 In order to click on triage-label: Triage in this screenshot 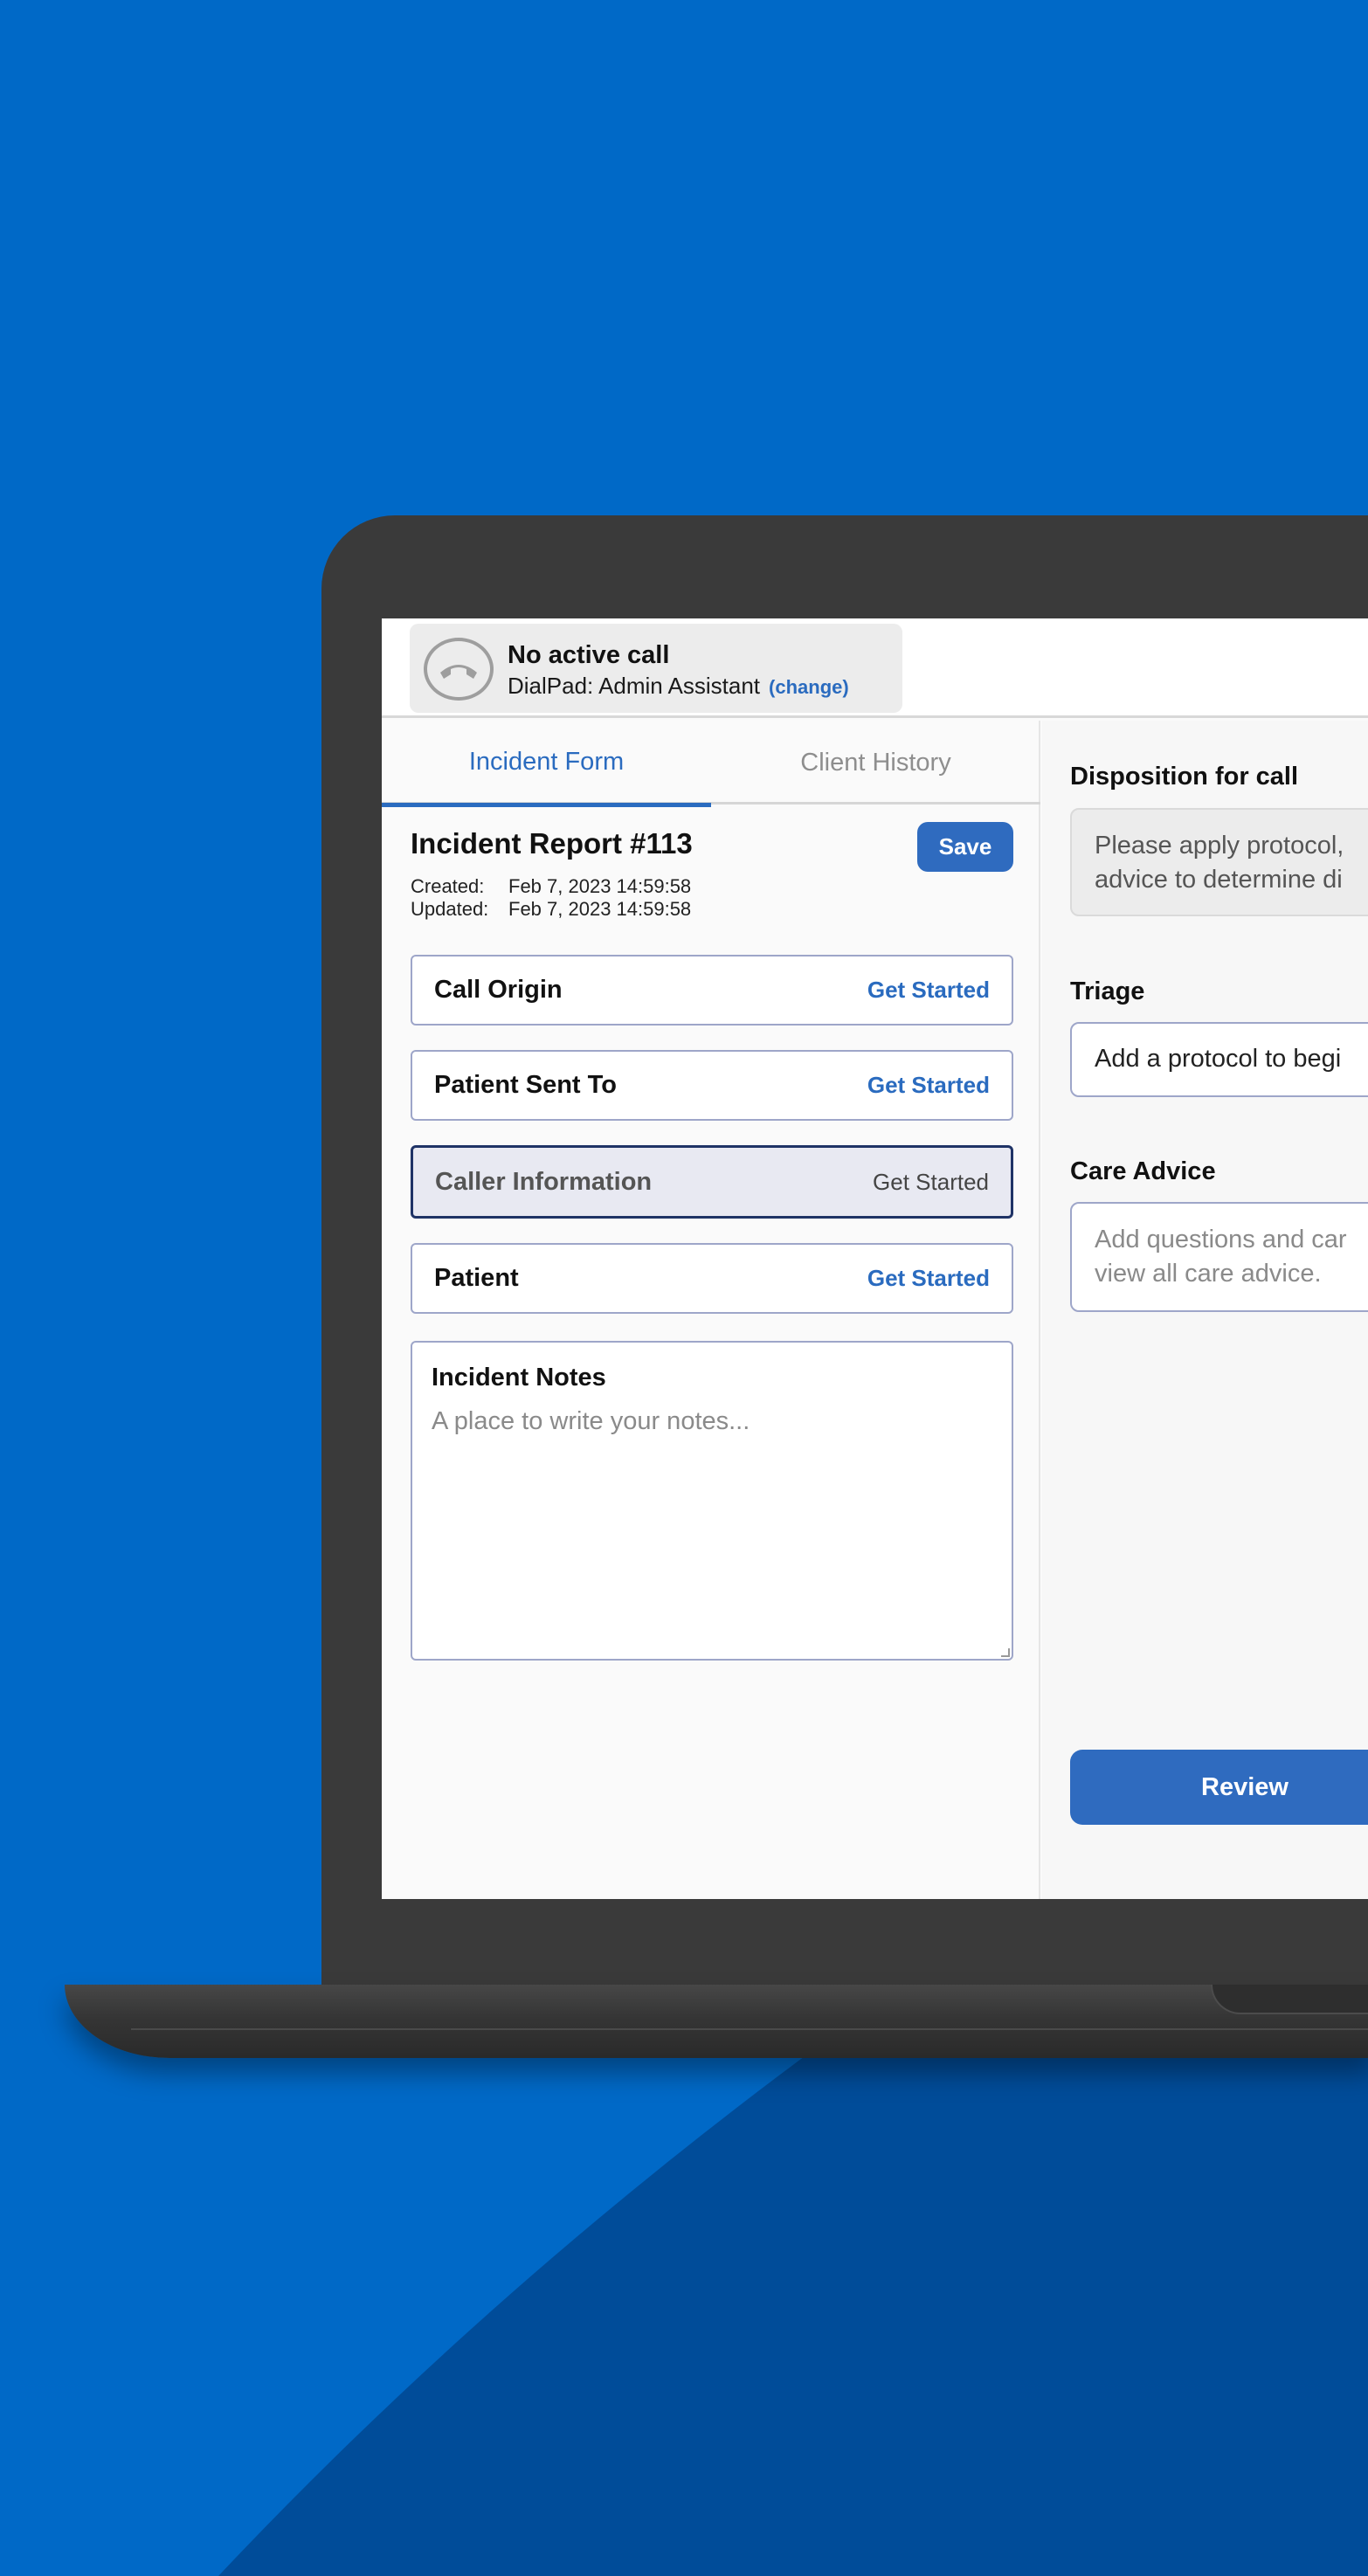, I will do `click(1107, 991)`.